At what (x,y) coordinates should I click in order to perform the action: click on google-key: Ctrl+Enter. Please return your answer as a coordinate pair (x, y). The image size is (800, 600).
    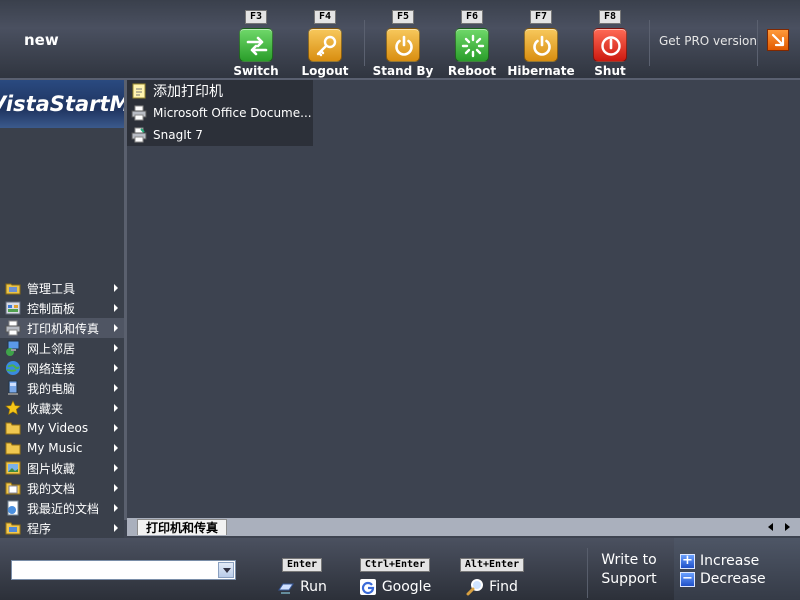
    Looking at the image, I should click on (395, 565).